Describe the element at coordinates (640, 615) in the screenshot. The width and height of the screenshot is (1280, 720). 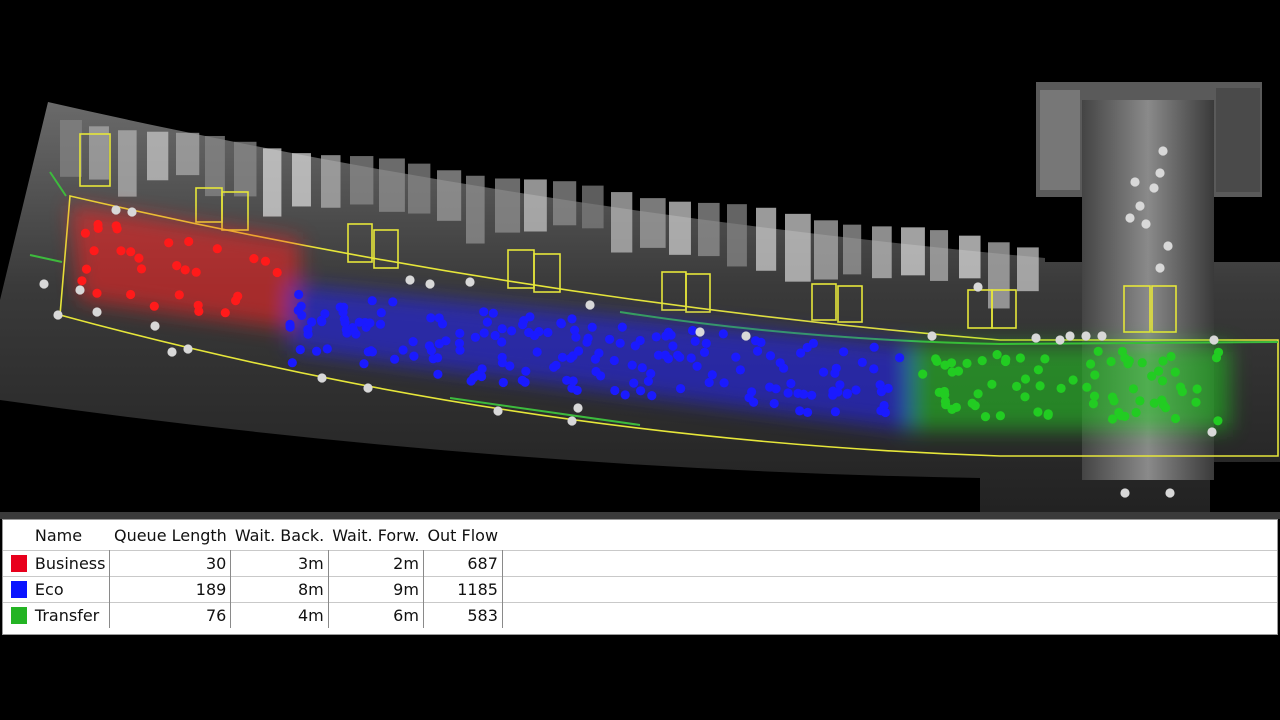
I see `table-row: Transfer 76 4m 6m 583` at that location.